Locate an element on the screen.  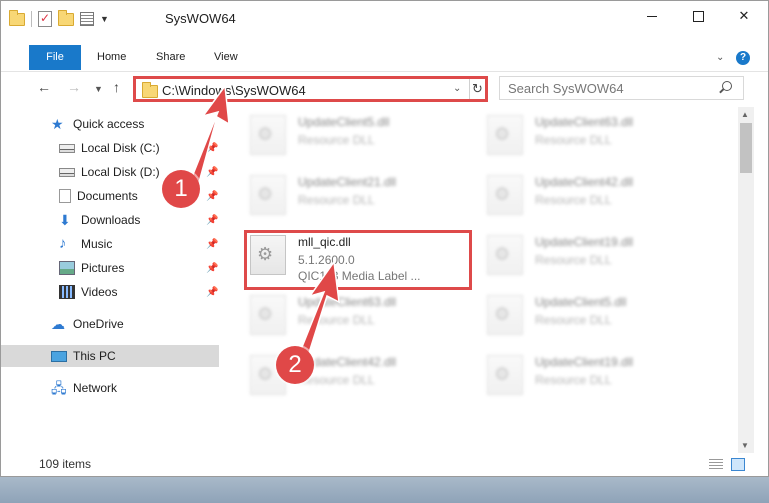
sidebar-item-label: Music is located at coordinates (97, 244).